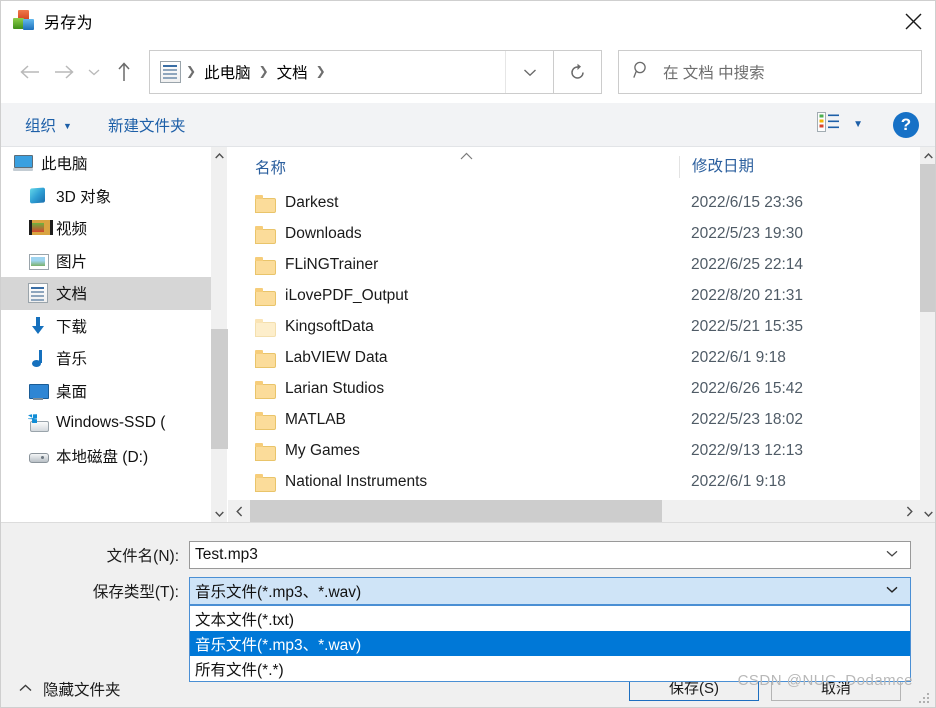 This screenshot has height=708, width=936. Describe the element at coordinates (453, 482) in the screenshot. I see `file-name-cell: National Instruments` at that location.